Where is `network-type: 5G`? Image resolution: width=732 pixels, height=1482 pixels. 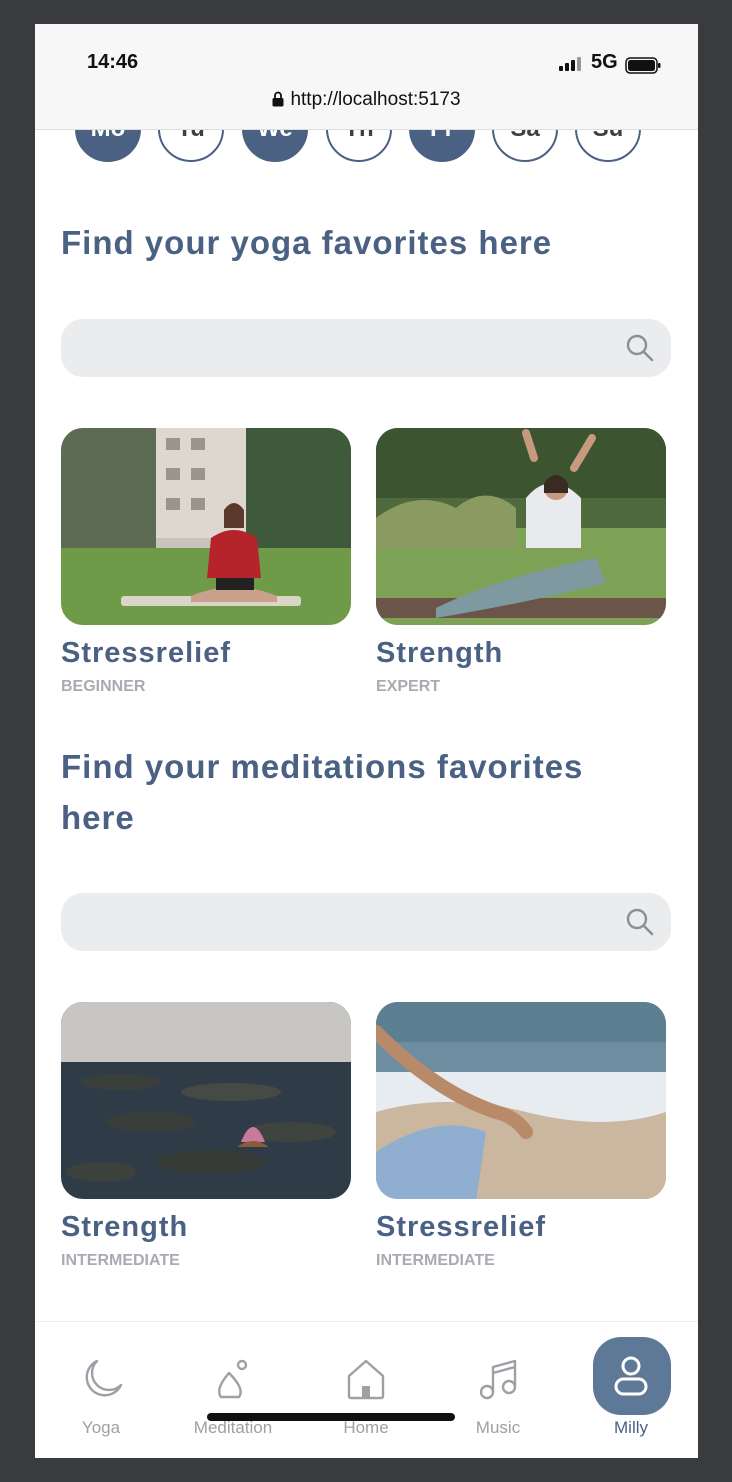
network-type: 5G is located at coordinates (604, 62).